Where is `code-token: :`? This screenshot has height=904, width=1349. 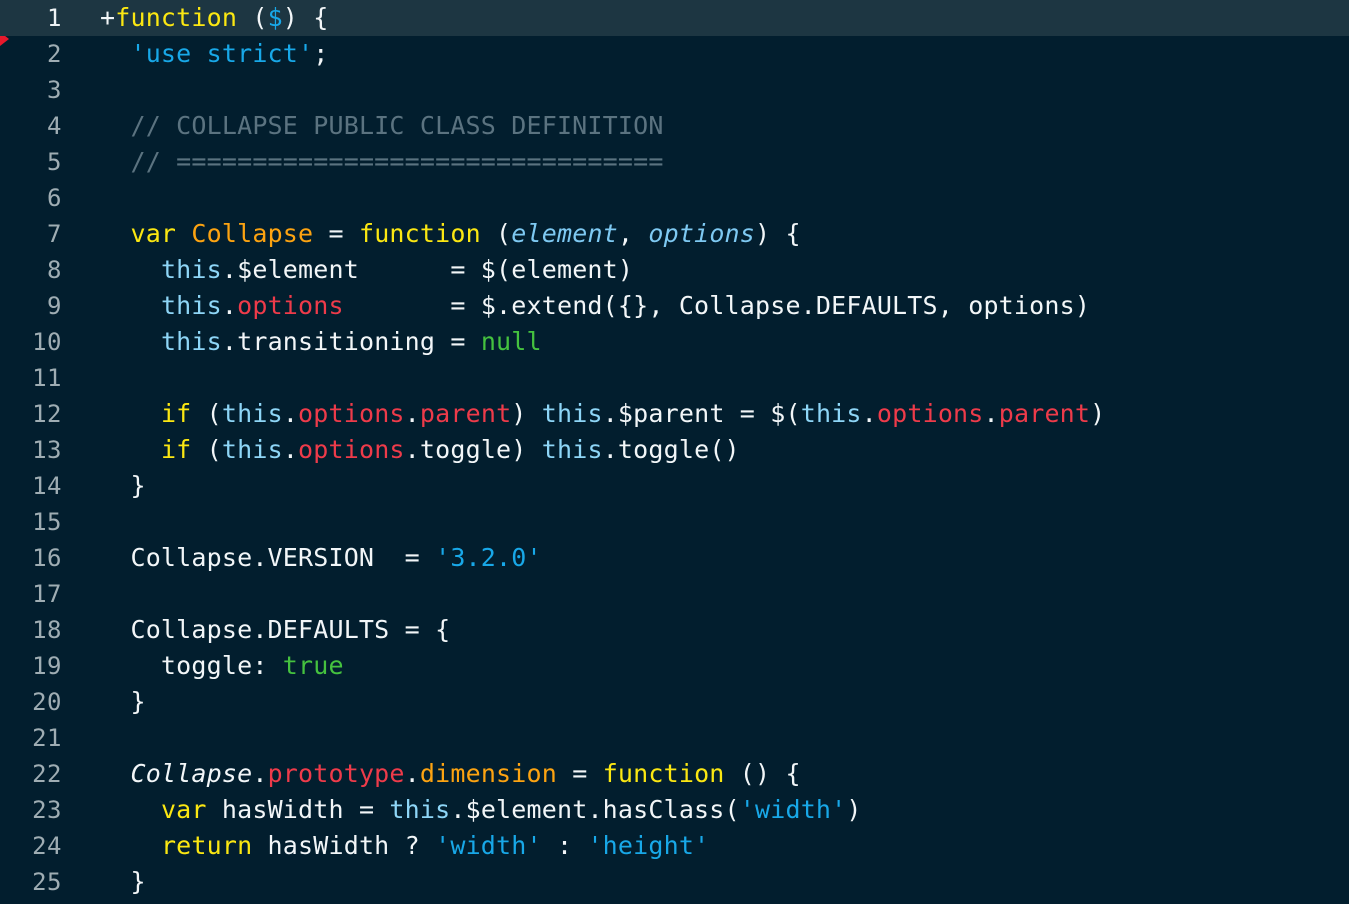 code-token: : is located at coordinates (564, 845).